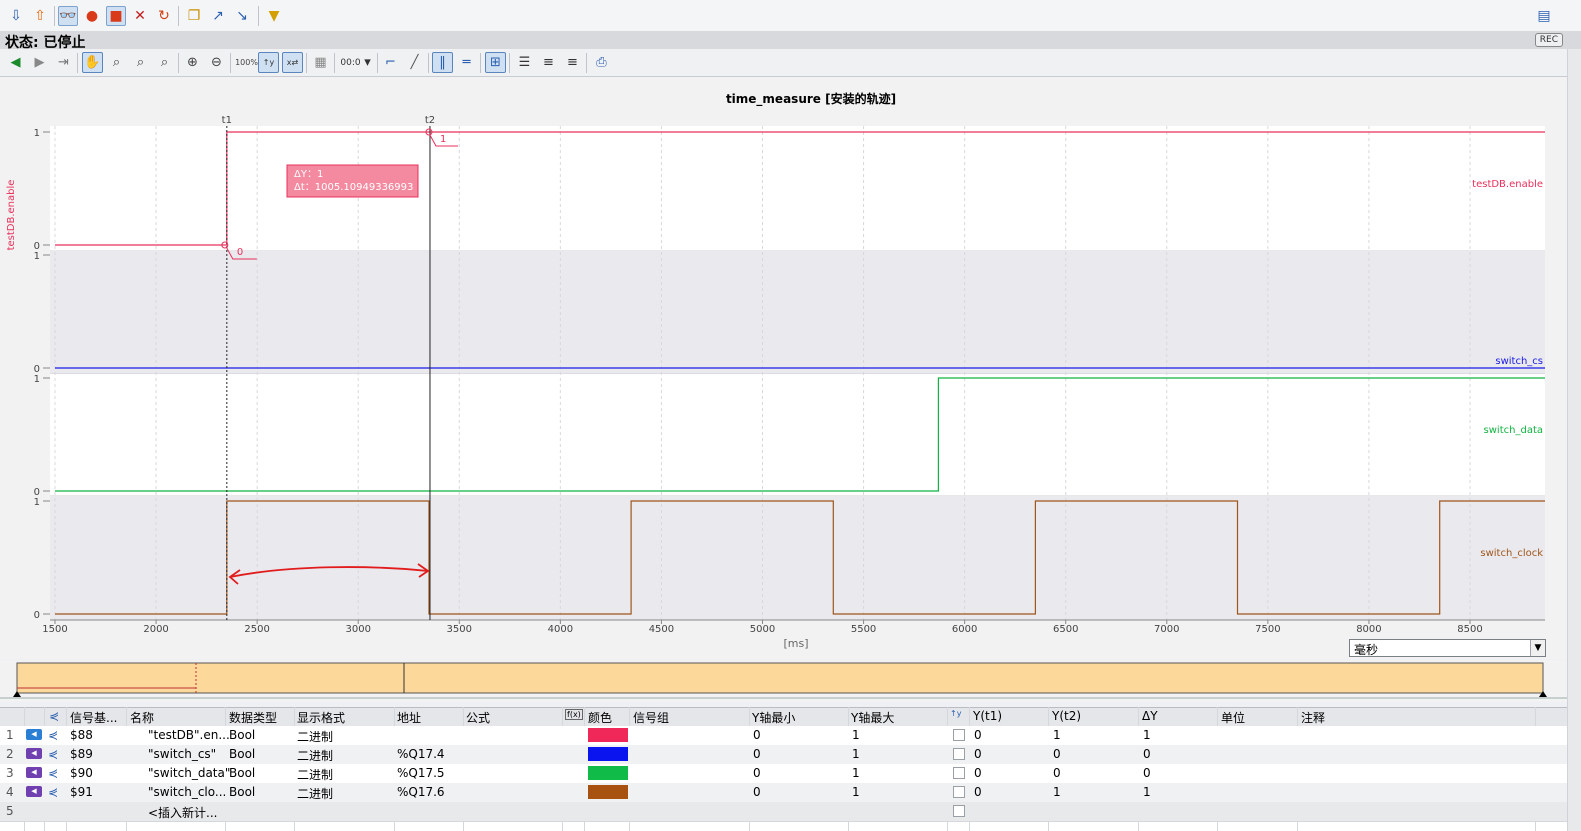 The width and height of the screenshot is (1581, 831). I want to click on col-address: 地址, so click(409, 717).